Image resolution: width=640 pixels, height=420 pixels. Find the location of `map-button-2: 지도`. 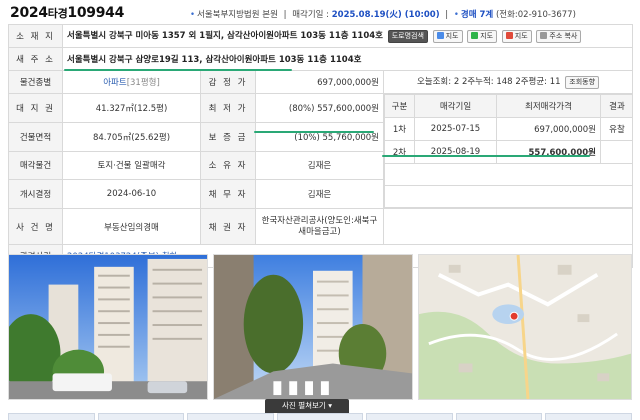

map-button-2: 지도 is located at coordinates (482, 36).